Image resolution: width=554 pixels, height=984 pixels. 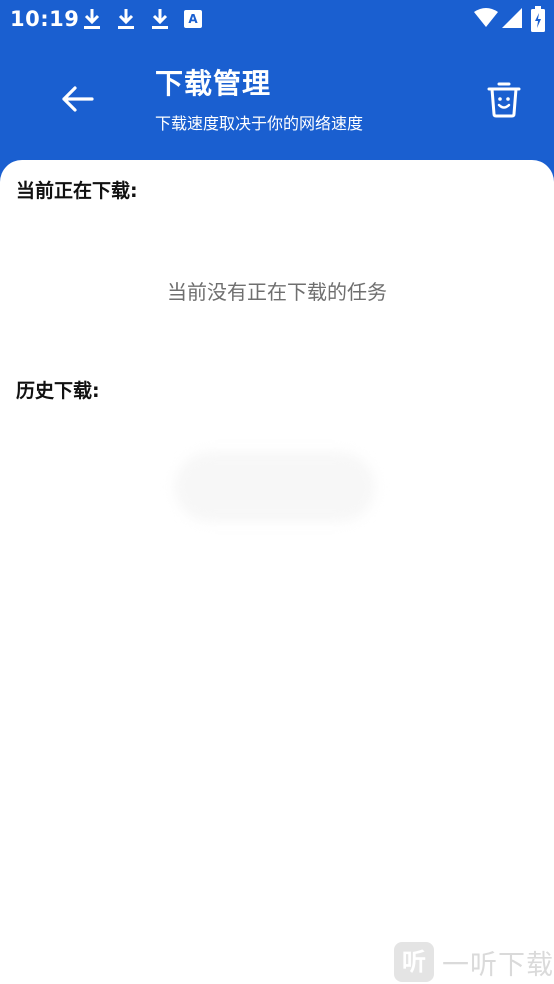 I want to click on app-header: 下载管理 下载速度取决于你的网络速度, so click(x=277, y=99).